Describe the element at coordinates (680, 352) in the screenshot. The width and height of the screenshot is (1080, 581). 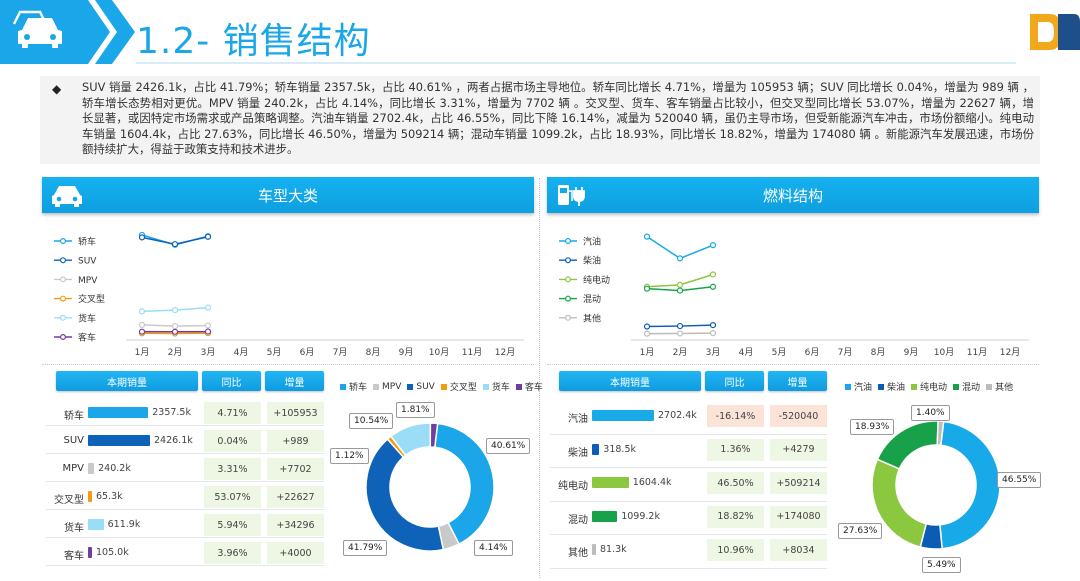
I see `x-tick-label: 2月` at that location.